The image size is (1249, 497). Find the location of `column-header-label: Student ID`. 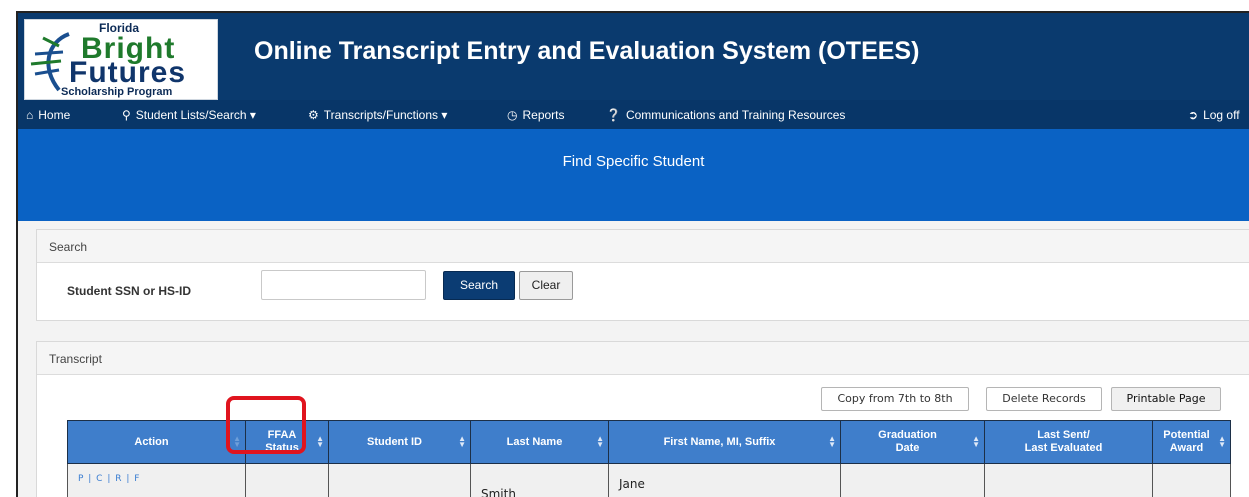

column-header-label: Student ID is located at coordinates (394, 441).